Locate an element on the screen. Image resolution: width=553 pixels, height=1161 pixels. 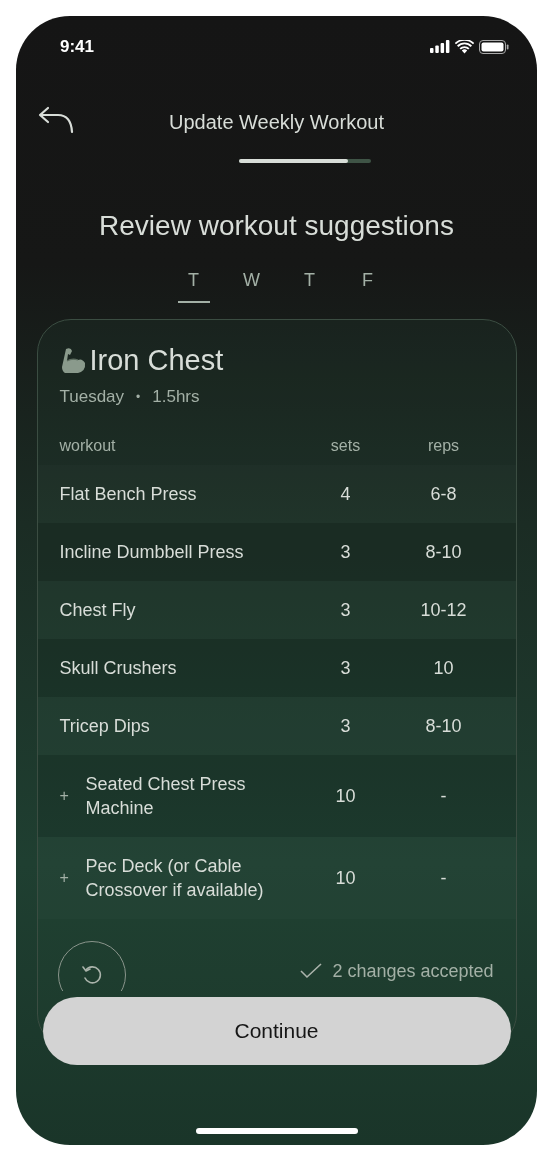
back-arrow-icon is located at coordinates (56, 120).